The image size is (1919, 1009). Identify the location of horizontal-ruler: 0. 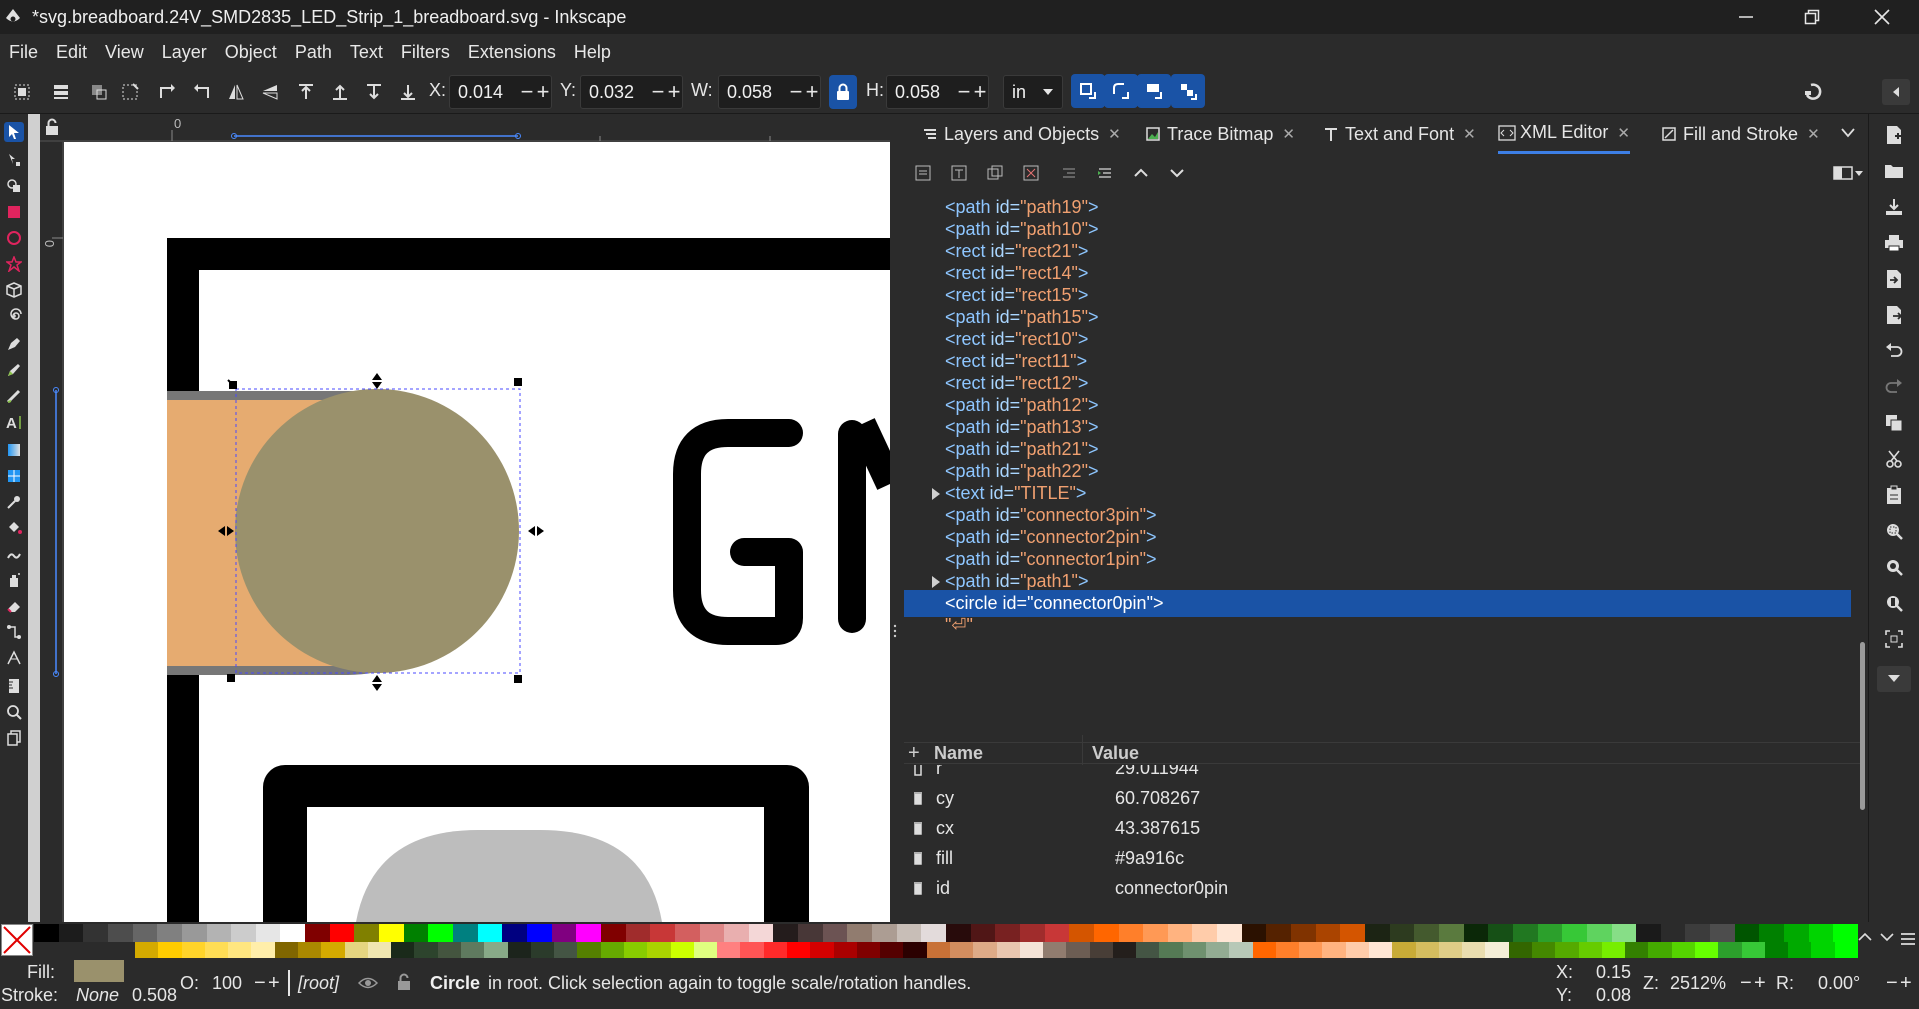
(465, 128).